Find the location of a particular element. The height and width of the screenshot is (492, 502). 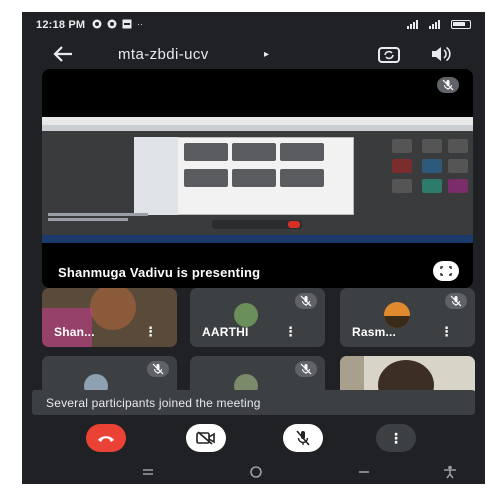

recent-apps-icon is located at coordinates (148, 472).